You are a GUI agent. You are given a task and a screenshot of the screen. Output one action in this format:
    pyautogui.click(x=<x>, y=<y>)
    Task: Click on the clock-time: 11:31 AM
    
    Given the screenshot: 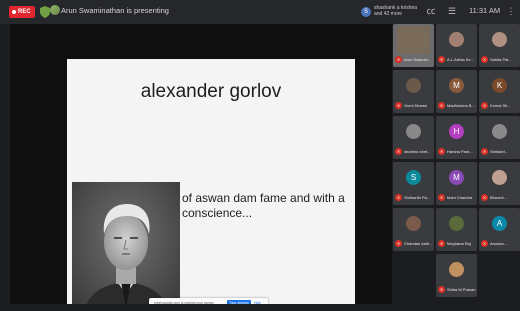 What is the action you would take?
    pyautogui.click(x=485, y=10)
    